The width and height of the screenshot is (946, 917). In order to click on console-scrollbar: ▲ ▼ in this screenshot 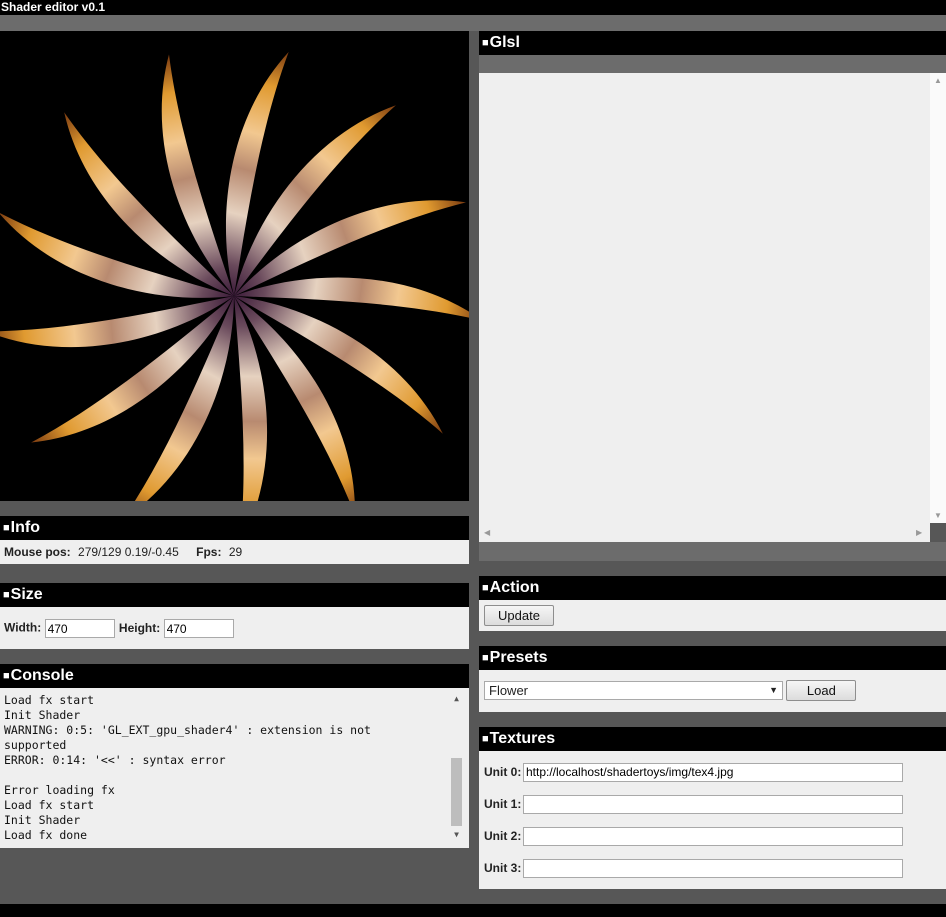, I will do `click(456, 767)`.